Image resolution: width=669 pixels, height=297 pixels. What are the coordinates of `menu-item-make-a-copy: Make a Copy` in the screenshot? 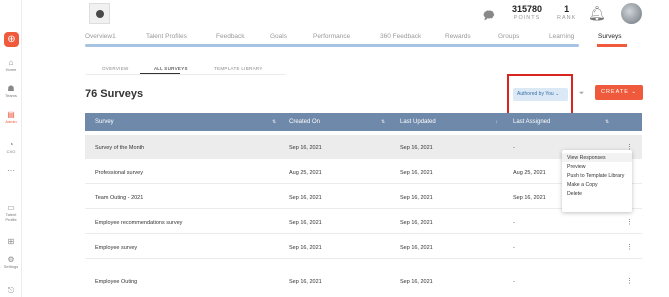 It's located at (597, 184).